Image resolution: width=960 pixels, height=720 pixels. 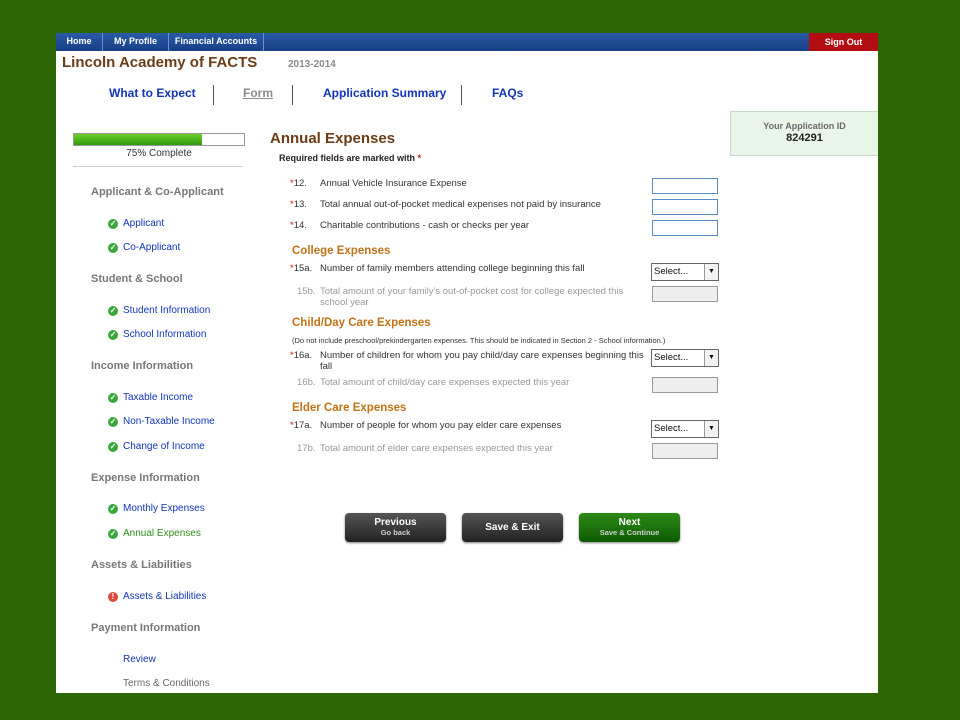 I want to click on tab-what-to-expect: What to Expect, so click(x=152, y=93).